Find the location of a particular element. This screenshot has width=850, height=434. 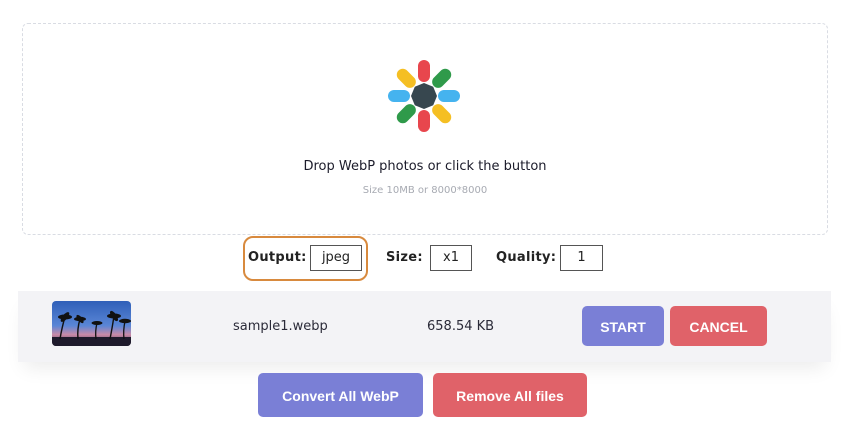

size-label: Size: is located at coordinates (404, 257).